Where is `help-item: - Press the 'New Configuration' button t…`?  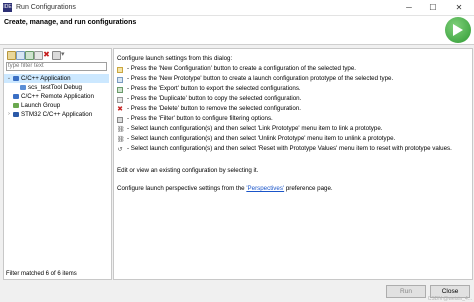 help-item: - Press the 'New Configuration' button t… is located at coordinates (242, 68).